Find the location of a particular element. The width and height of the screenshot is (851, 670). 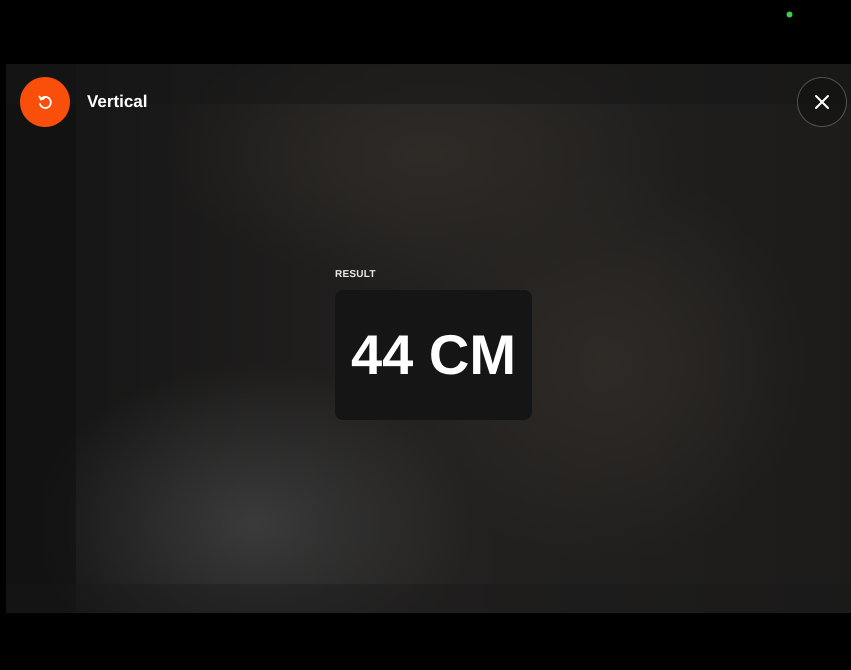

result-label: RESULT is located at coordinates (355, 275).